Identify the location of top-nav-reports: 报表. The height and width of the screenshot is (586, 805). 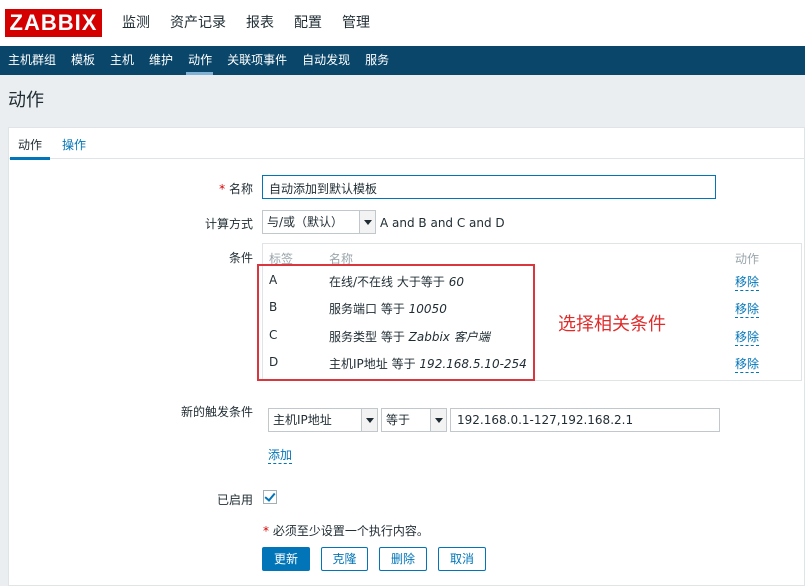
(260, 23).